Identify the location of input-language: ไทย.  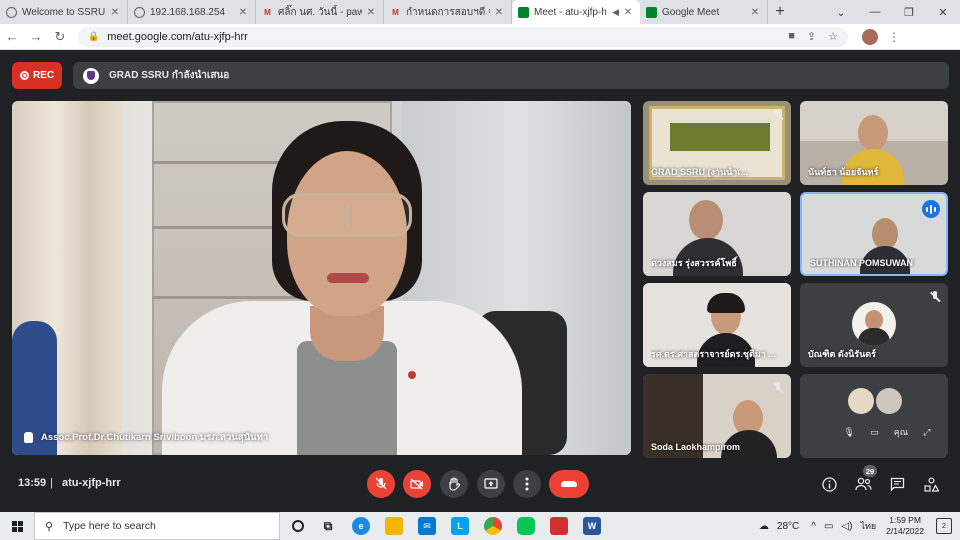
(868, 526).